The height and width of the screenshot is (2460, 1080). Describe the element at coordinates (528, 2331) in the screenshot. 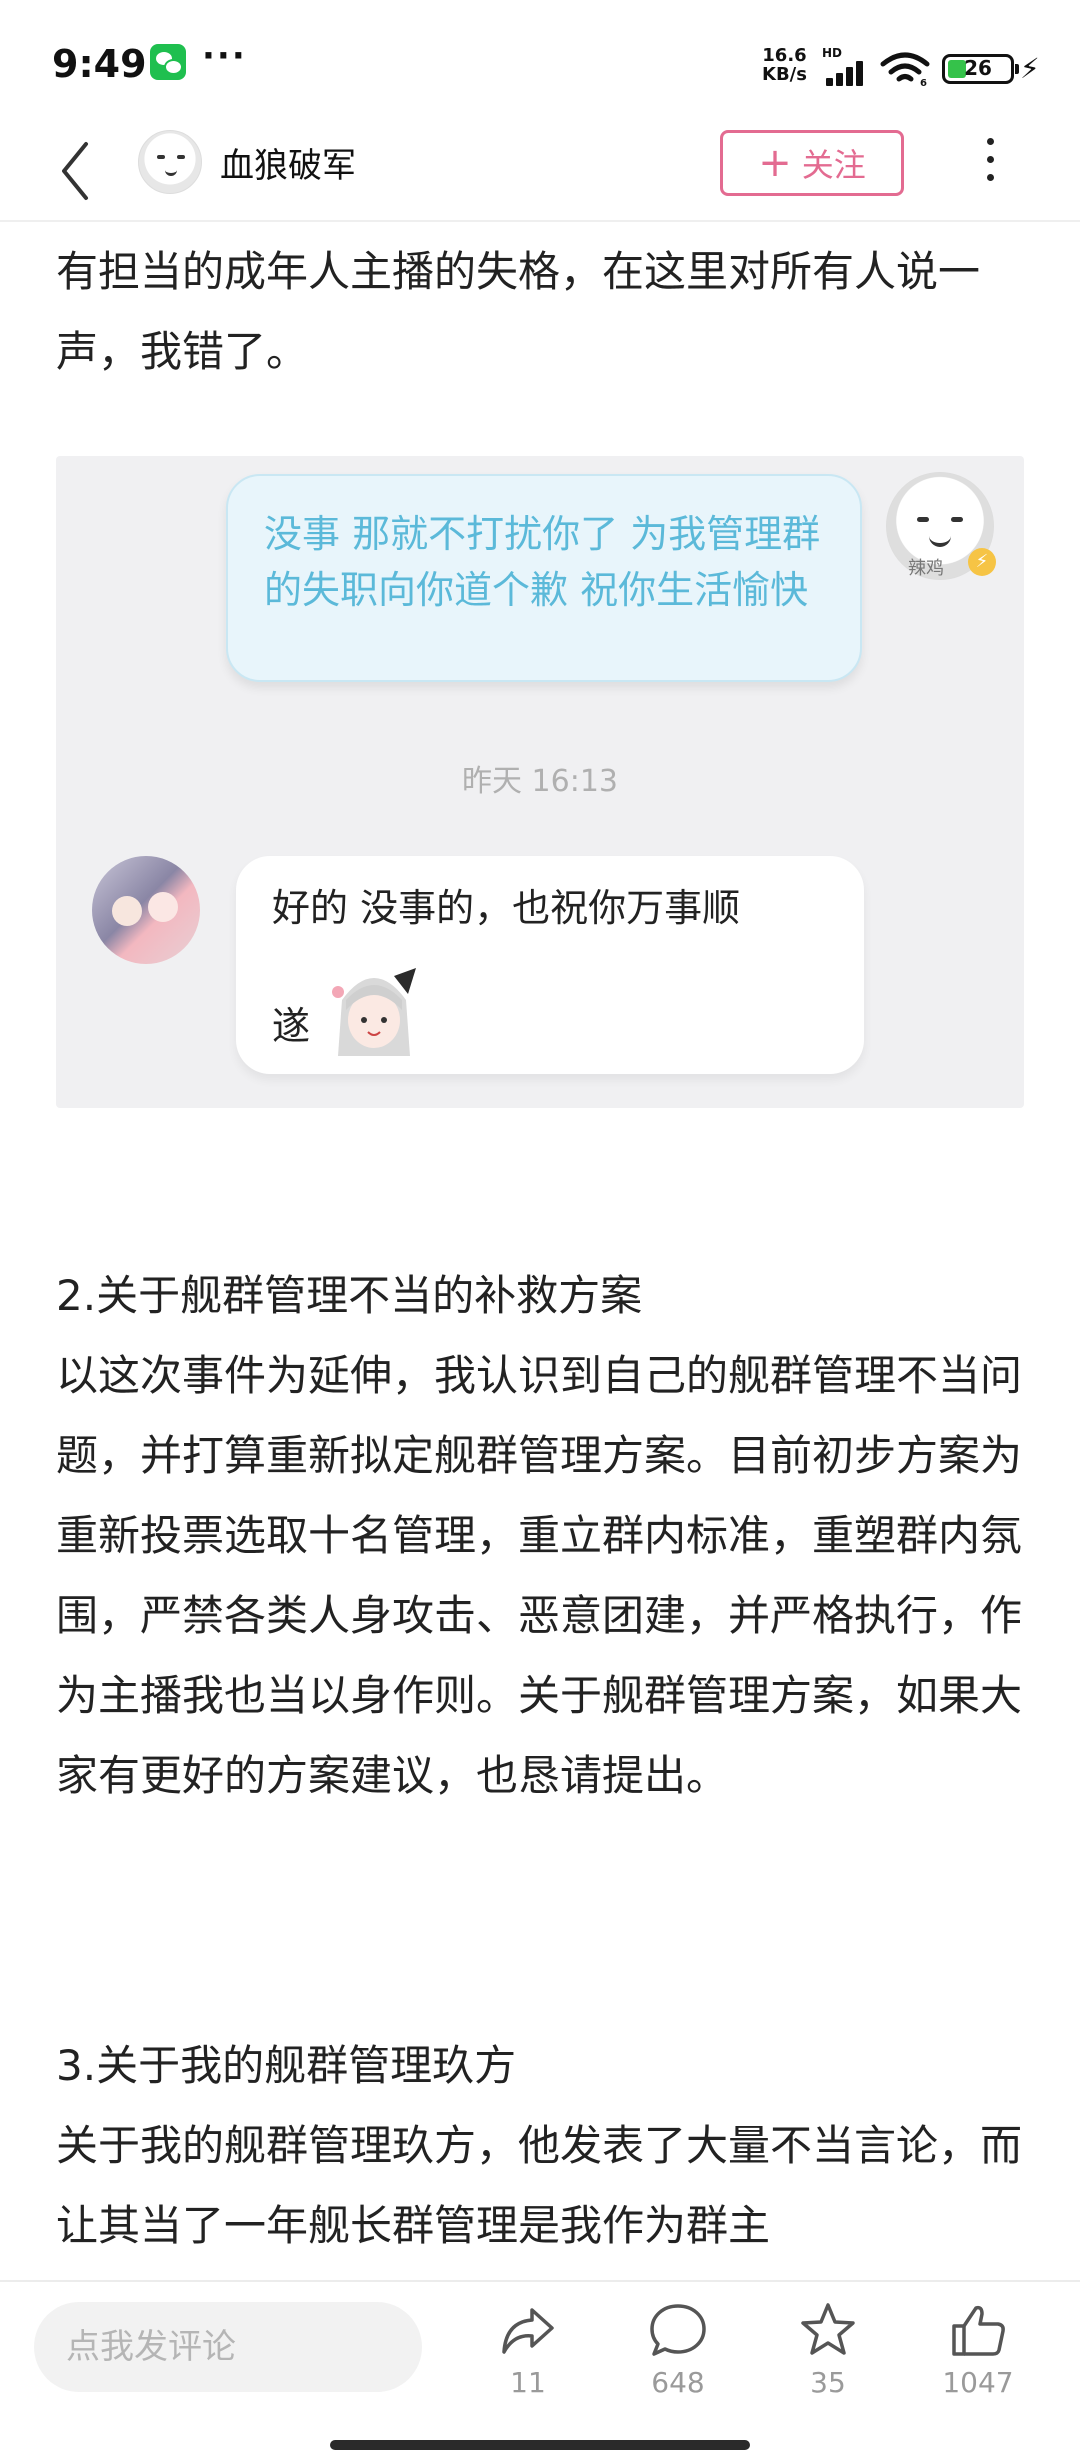

I see `share-icon` at that location.